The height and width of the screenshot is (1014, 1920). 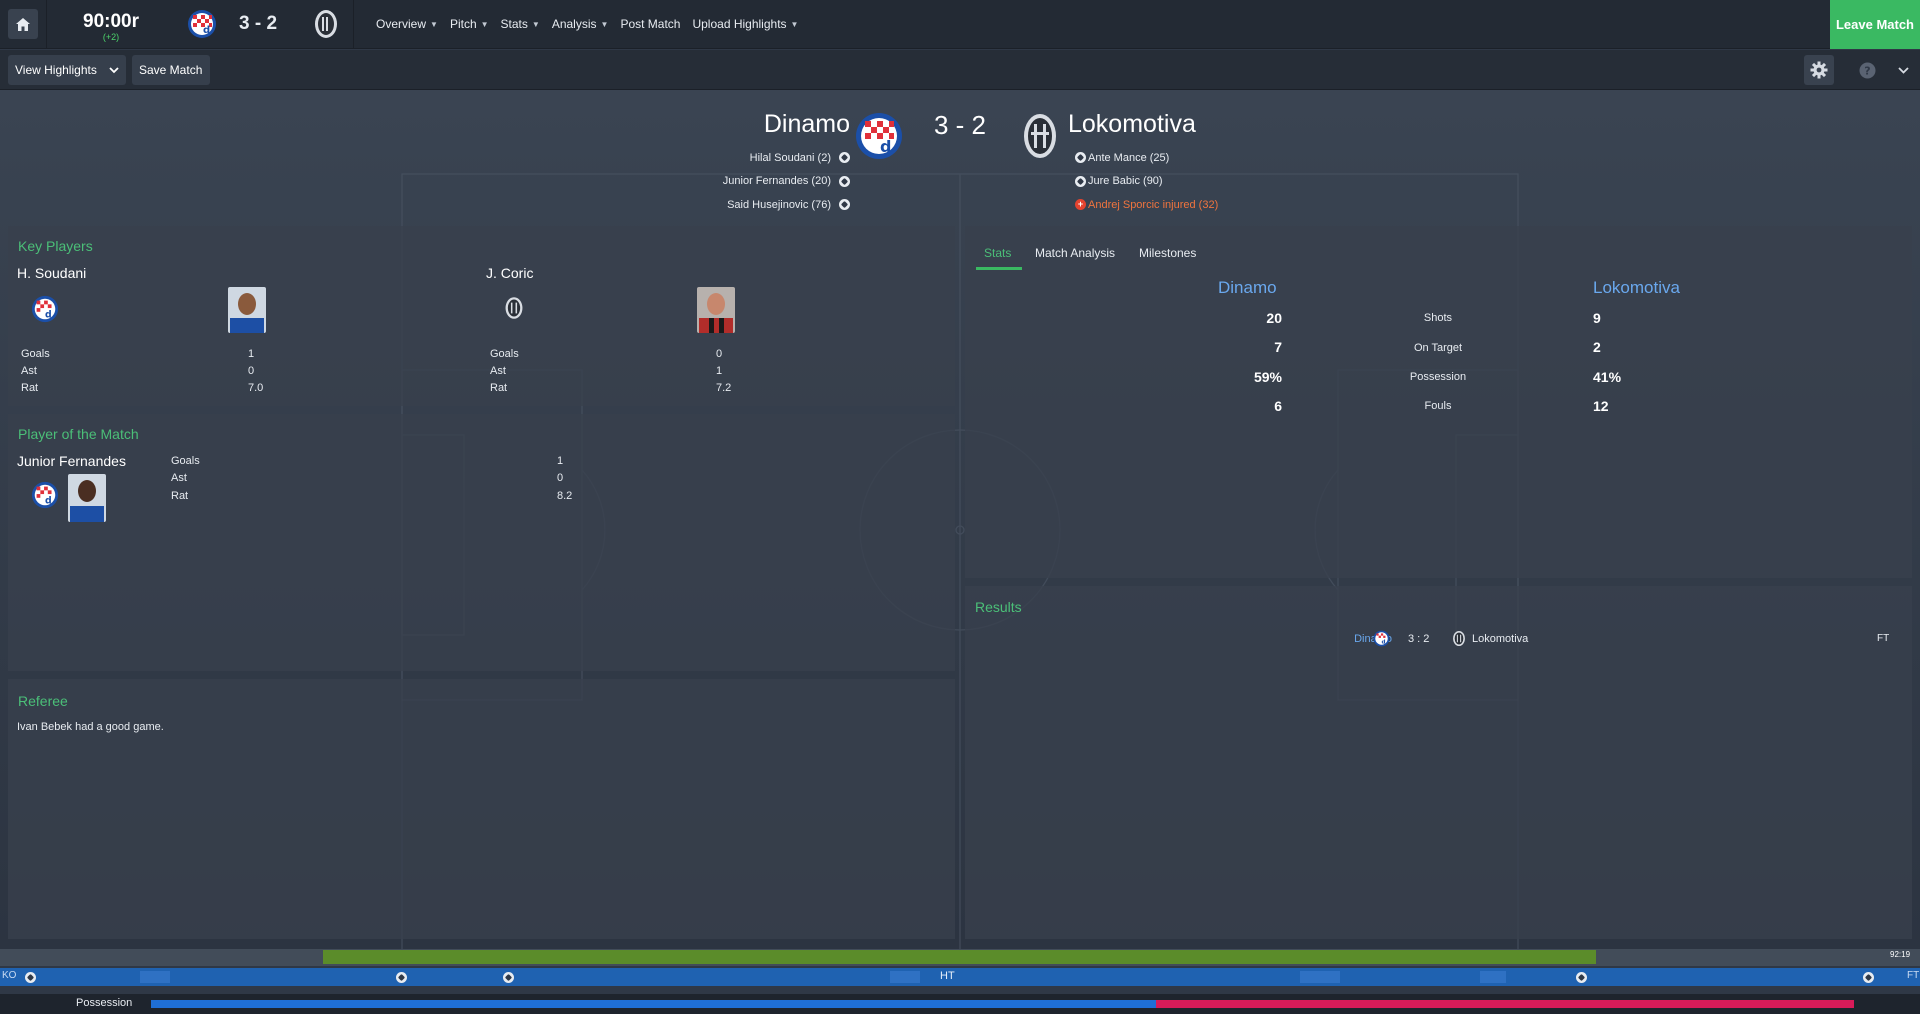 I want to click on stat-value: 8.2, so click(x=565, y=496).